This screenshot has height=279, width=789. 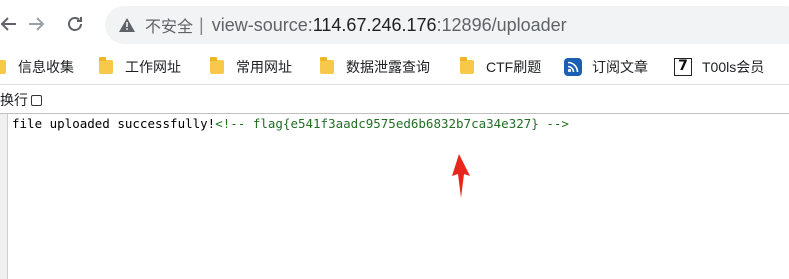 What do you see at coordinates (8, 24) in the screenshot?
I see `back-arrow-icon` at bounding box center [8, 24].